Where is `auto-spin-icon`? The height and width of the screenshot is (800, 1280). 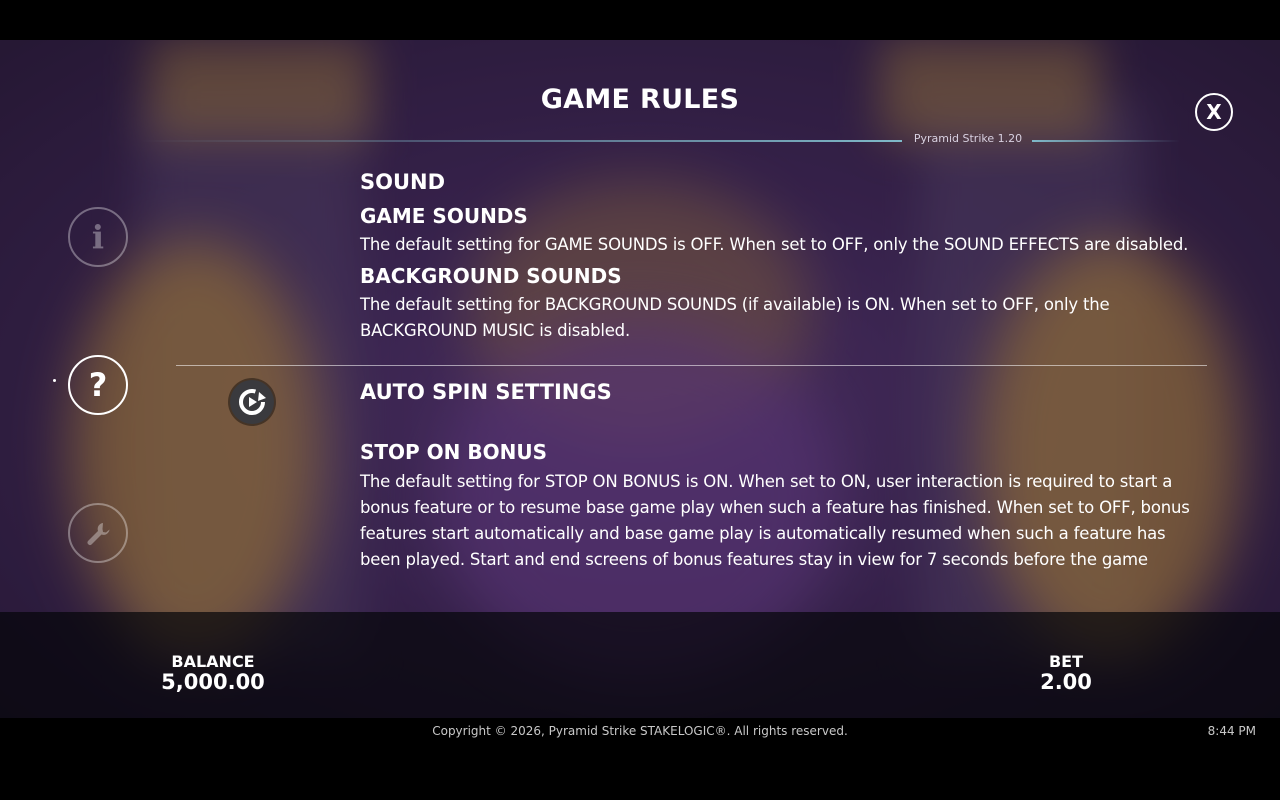
auto-spin-icon is located at coordinates (252, 402).